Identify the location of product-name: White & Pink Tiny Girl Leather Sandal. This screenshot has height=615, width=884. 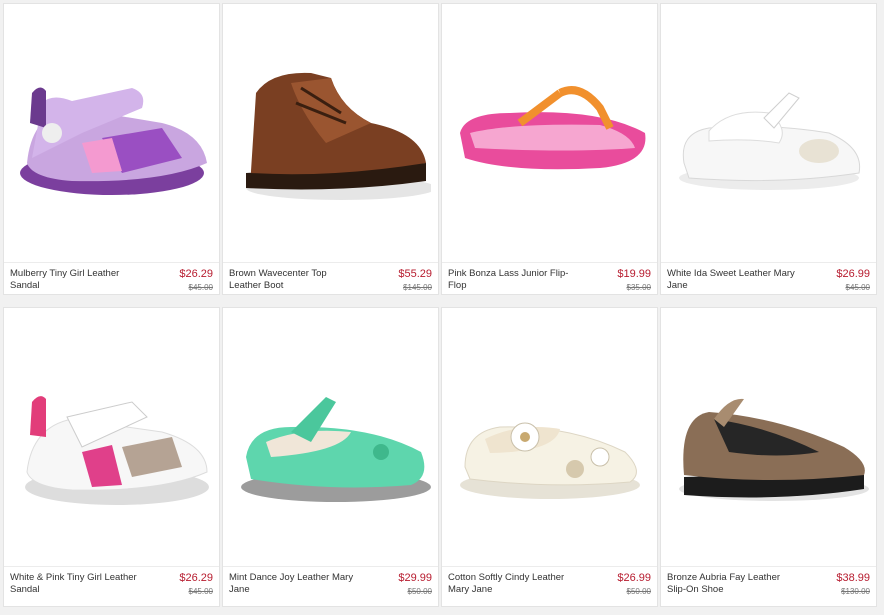
(75, 584).